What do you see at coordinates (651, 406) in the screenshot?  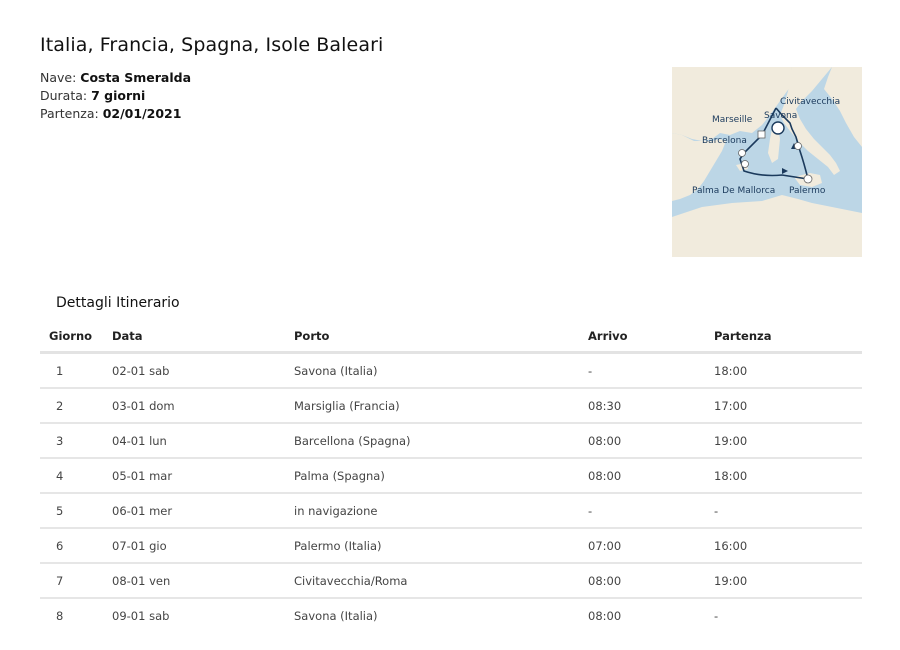 I see `cell-arrival: 08:30` at bounding box center [651, 406].